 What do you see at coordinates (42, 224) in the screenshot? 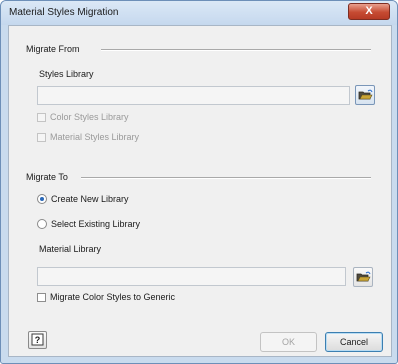
I see `select-existing-radio` at bounding box center [42, 224].